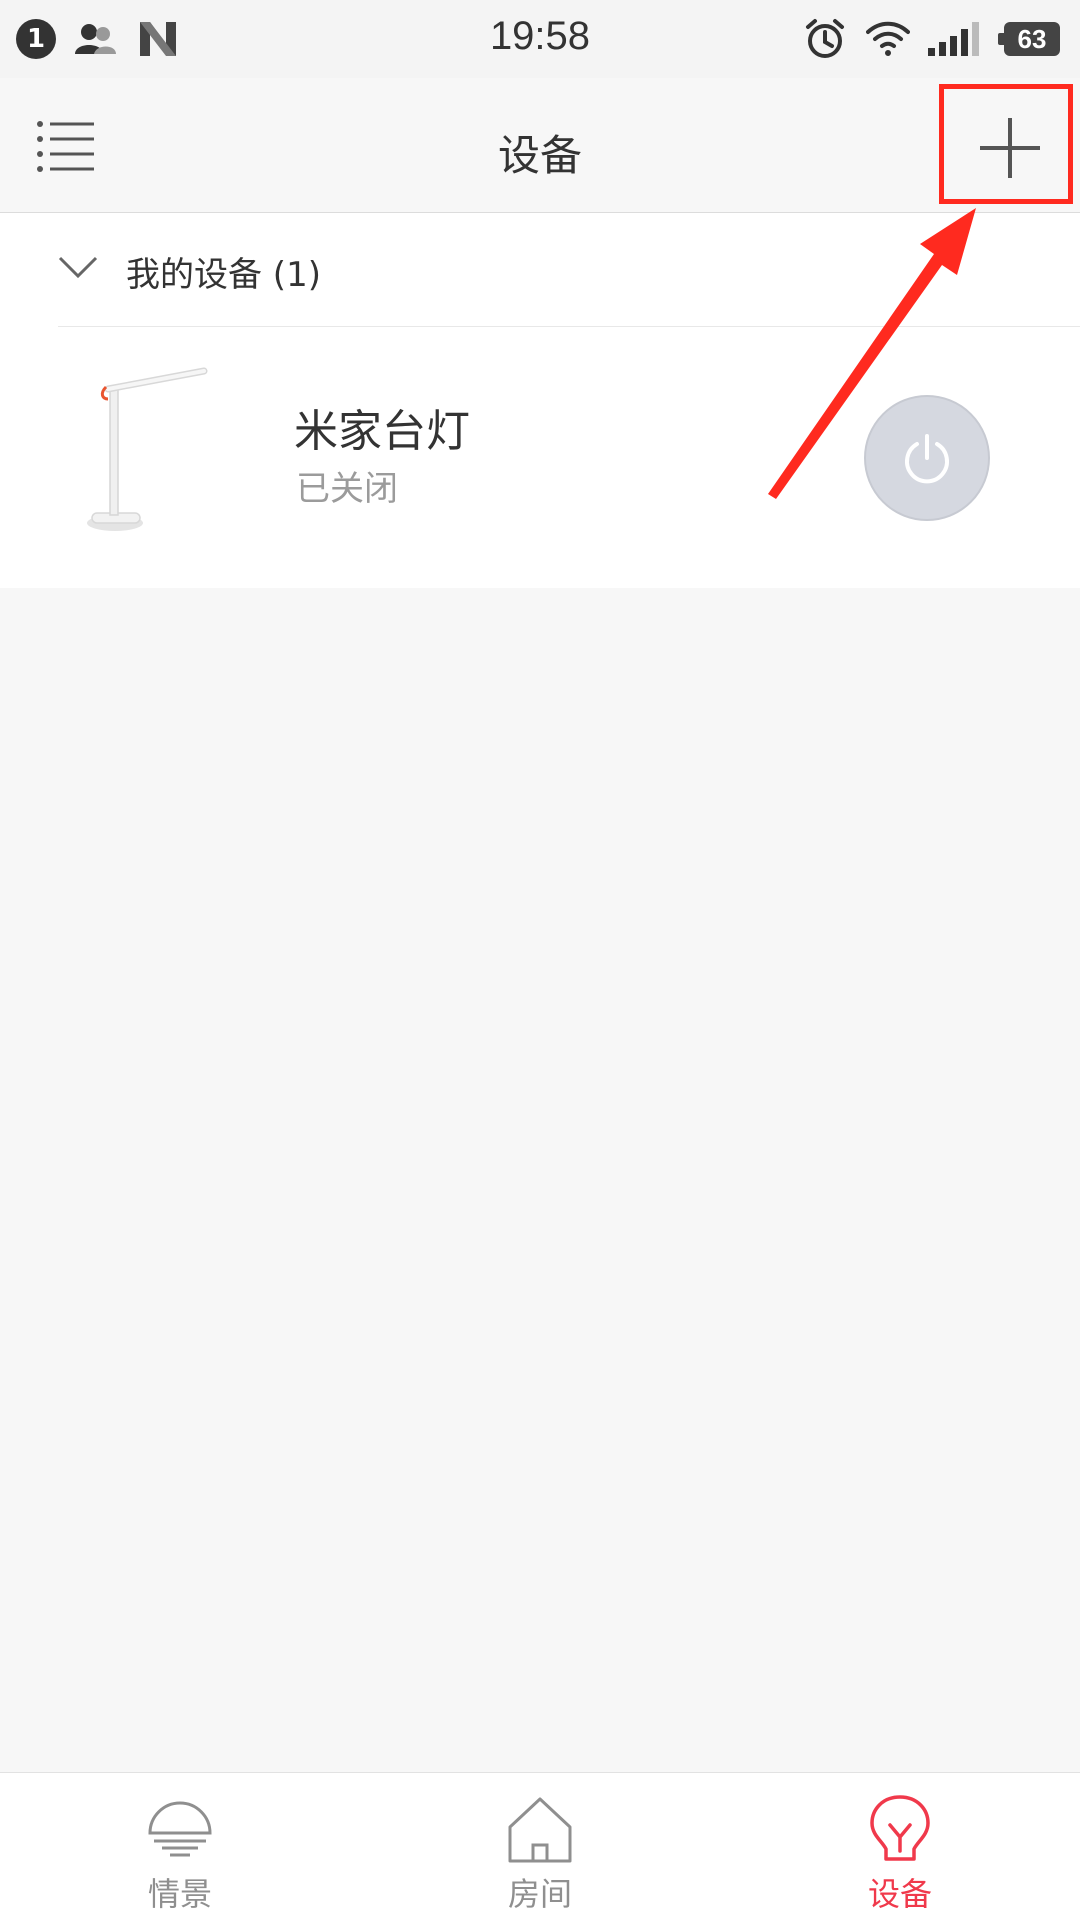 The image size is (1080, 1920). I want to click on bottom-navigation: 情景 房间 设备, so click(540, 1846).